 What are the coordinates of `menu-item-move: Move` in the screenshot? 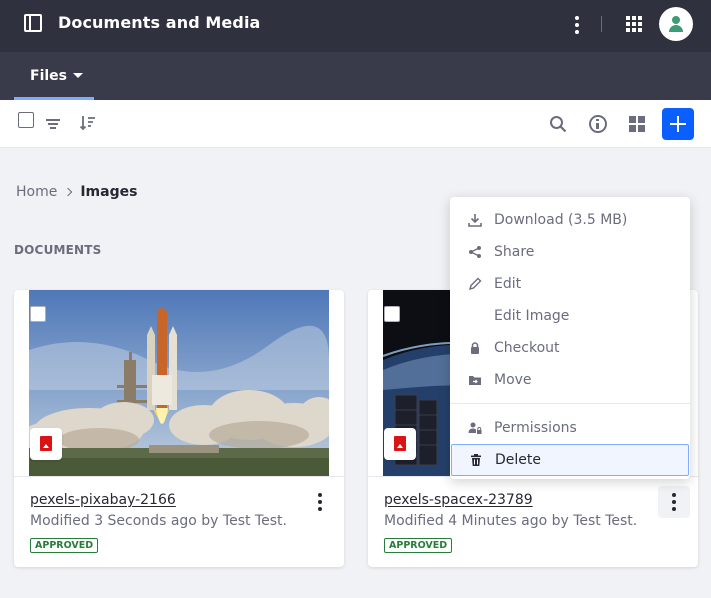 It's located at (570, 380).